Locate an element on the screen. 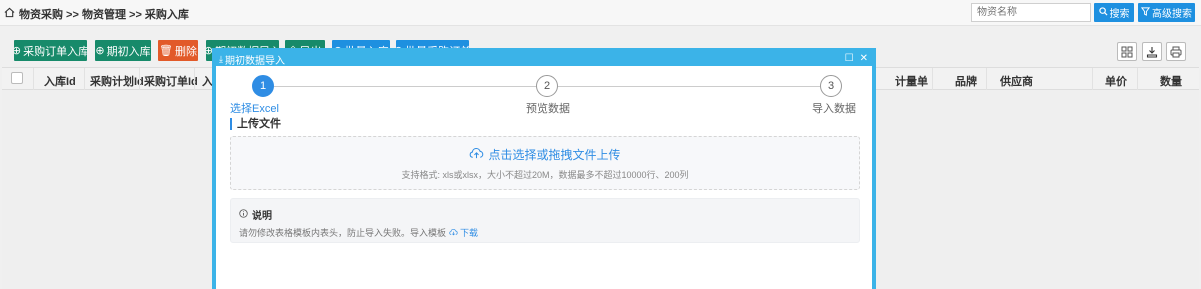  maximize-icon: ☐ is located at coordinates (849, 58).